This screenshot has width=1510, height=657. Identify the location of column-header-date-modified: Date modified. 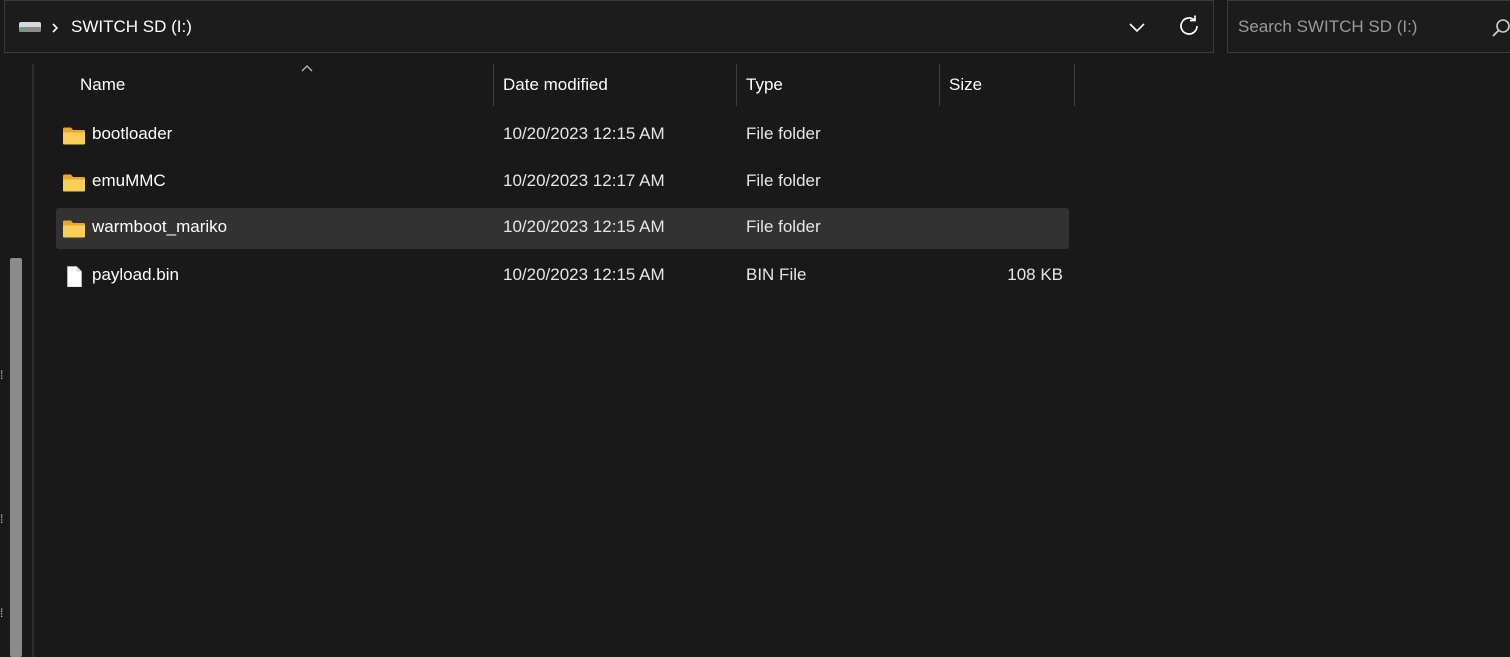
(619, 85).